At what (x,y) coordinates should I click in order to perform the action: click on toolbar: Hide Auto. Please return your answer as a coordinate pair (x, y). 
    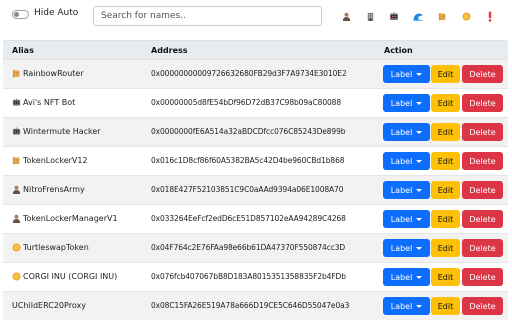
    Looking at the image, I should click on (256, 17).